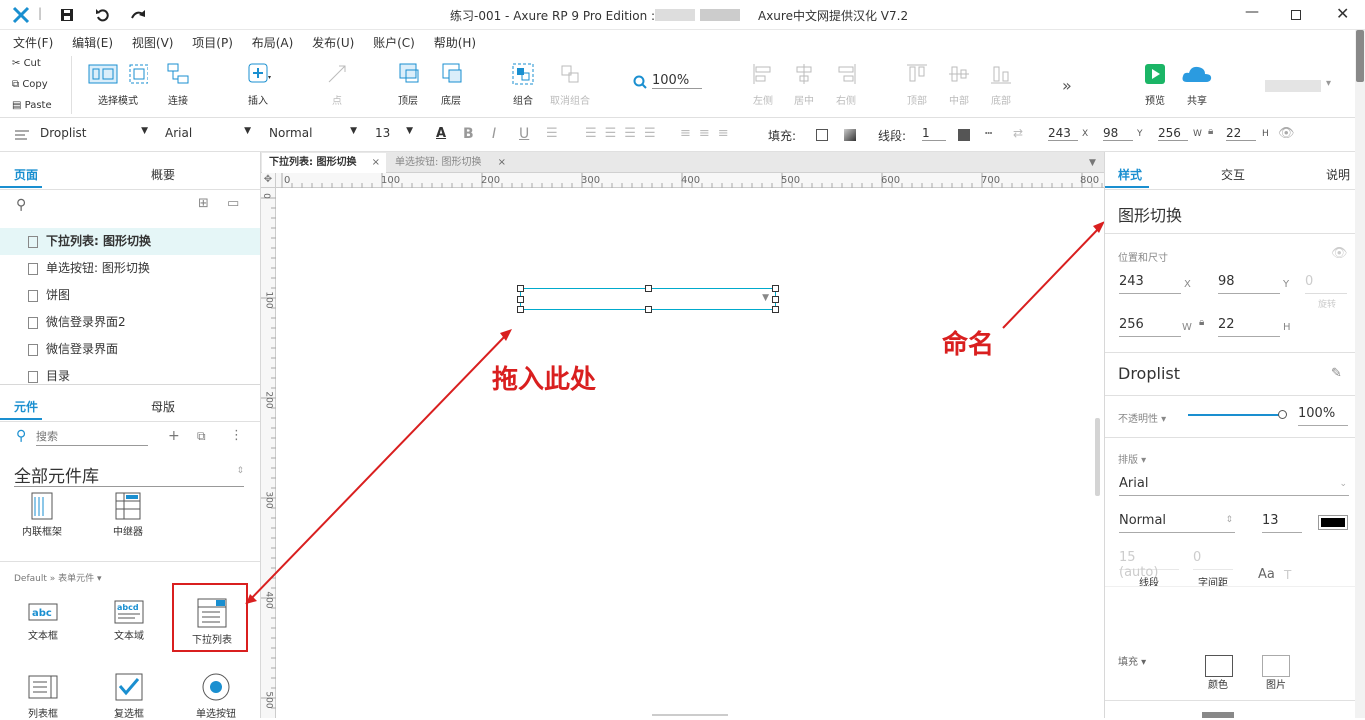  What do you see at coordinates (21, 205) in the screenshot?
I see `search-icon: ⚲` at bounding box center [21, 205].